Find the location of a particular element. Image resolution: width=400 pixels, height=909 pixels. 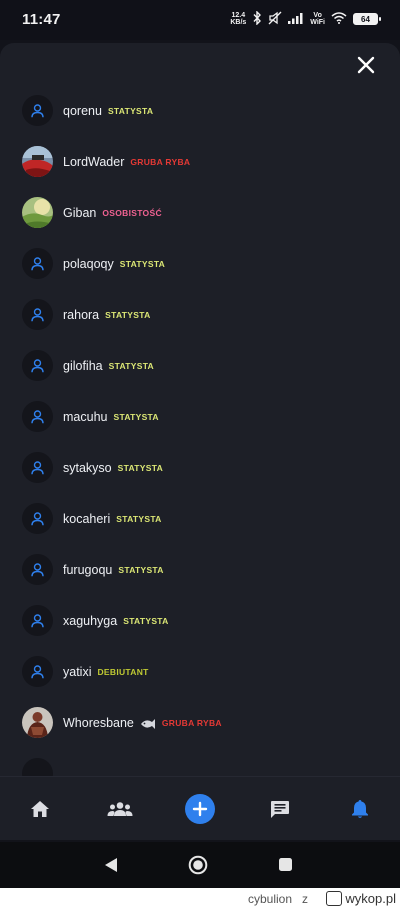

username: qorenu is located at coordinates (82, 110).